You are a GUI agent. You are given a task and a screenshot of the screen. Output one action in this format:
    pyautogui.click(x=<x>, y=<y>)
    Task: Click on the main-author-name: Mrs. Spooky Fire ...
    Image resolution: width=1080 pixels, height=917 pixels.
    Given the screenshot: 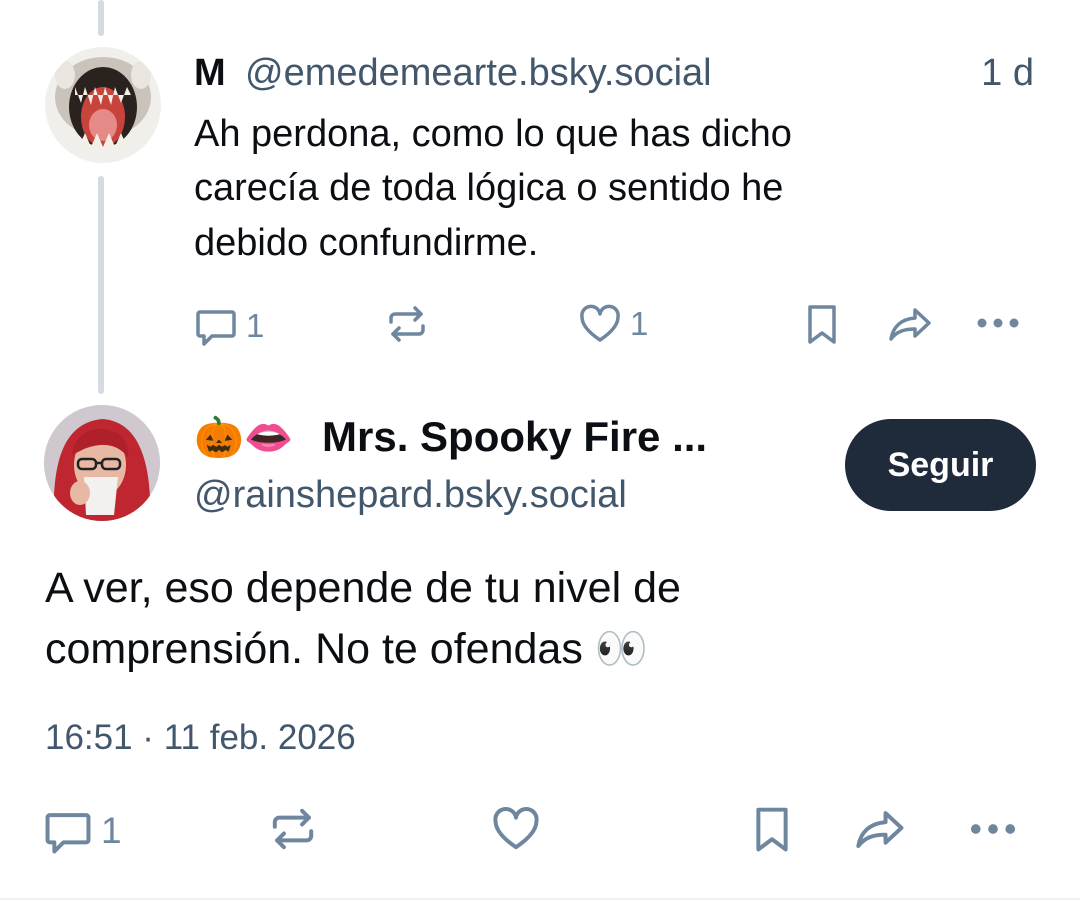 What is the action you would take?
    pyautogui.click(x=514, y=437)
    